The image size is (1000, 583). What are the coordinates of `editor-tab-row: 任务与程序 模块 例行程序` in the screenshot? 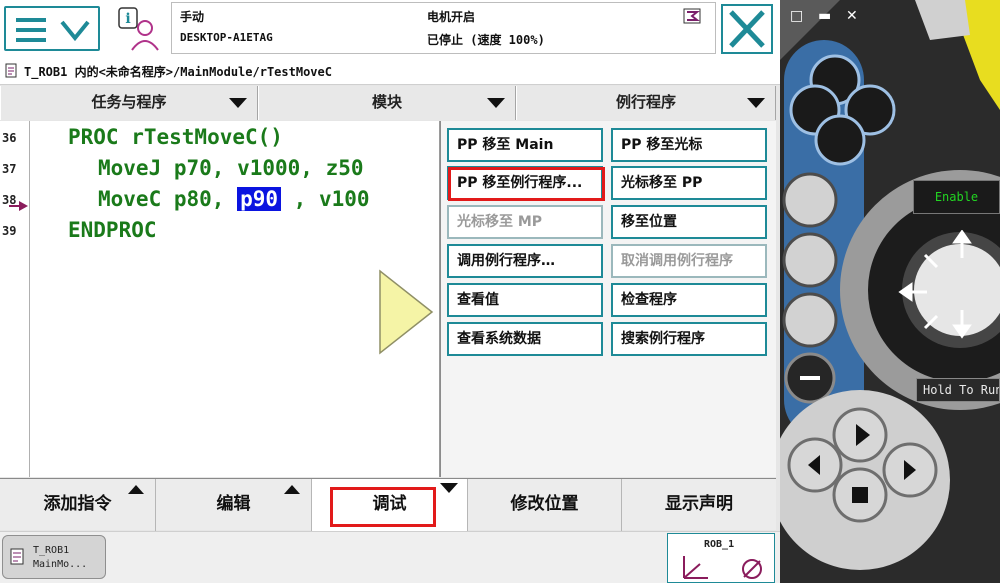 It's located at (388, 103).